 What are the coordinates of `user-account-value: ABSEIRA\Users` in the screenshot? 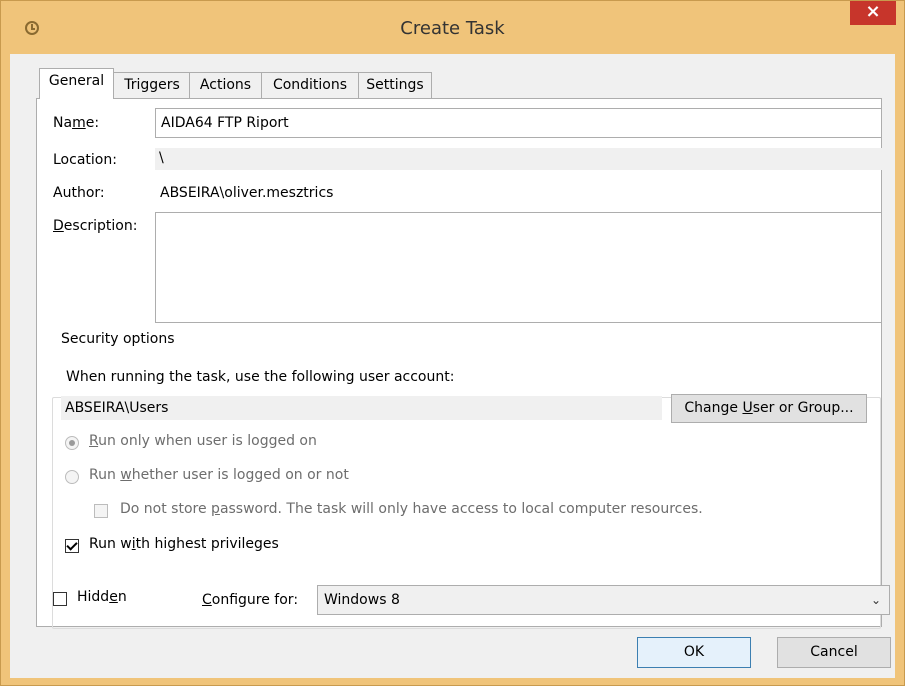 It's located at (361, 408).